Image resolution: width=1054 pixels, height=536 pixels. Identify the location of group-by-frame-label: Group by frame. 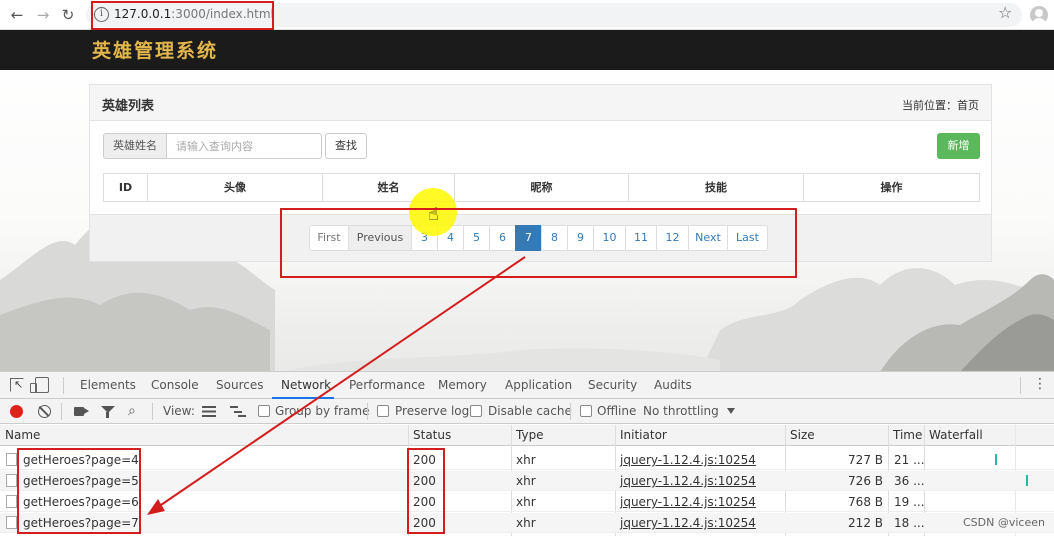
(322, 411).